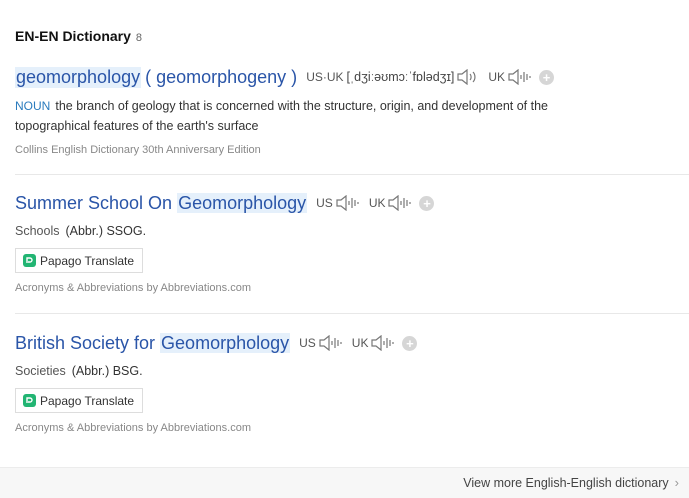 This screenshot has width=689, height=498. Describe the element at coordinates (88, 342) in the screenshot. I see `headword-prefix: British Society for` at that location.